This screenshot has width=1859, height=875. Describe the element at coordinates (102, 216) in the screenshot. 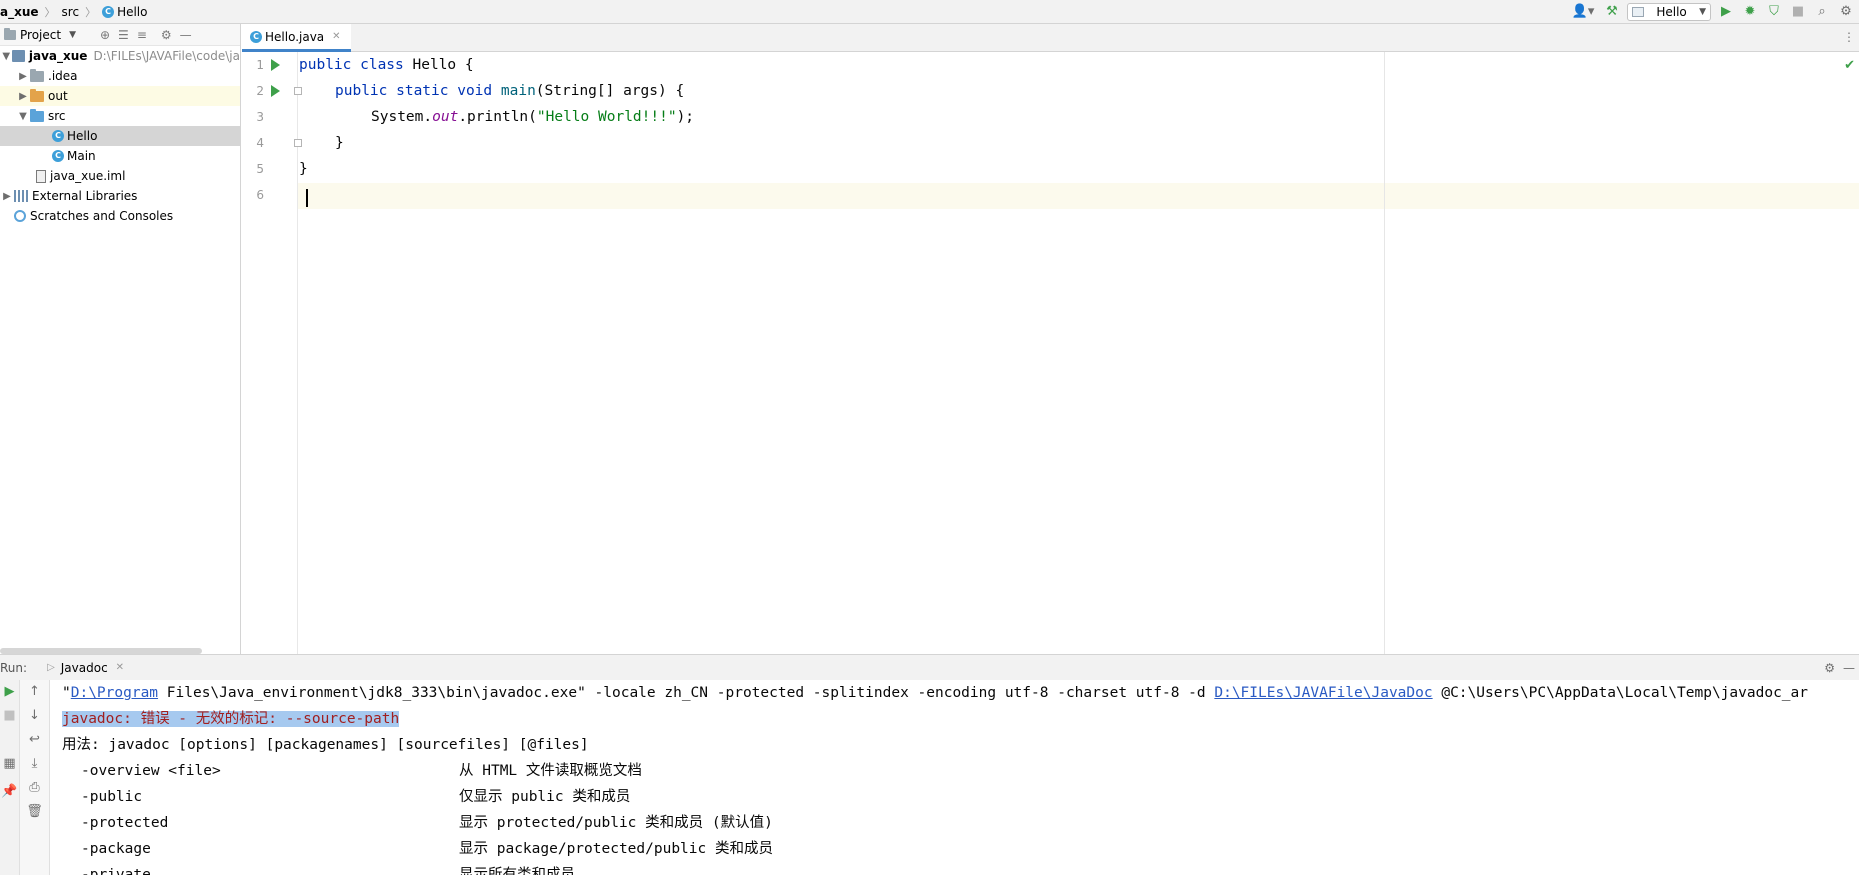

I see `tree-item-label: Scratches and Consoles` at that location.